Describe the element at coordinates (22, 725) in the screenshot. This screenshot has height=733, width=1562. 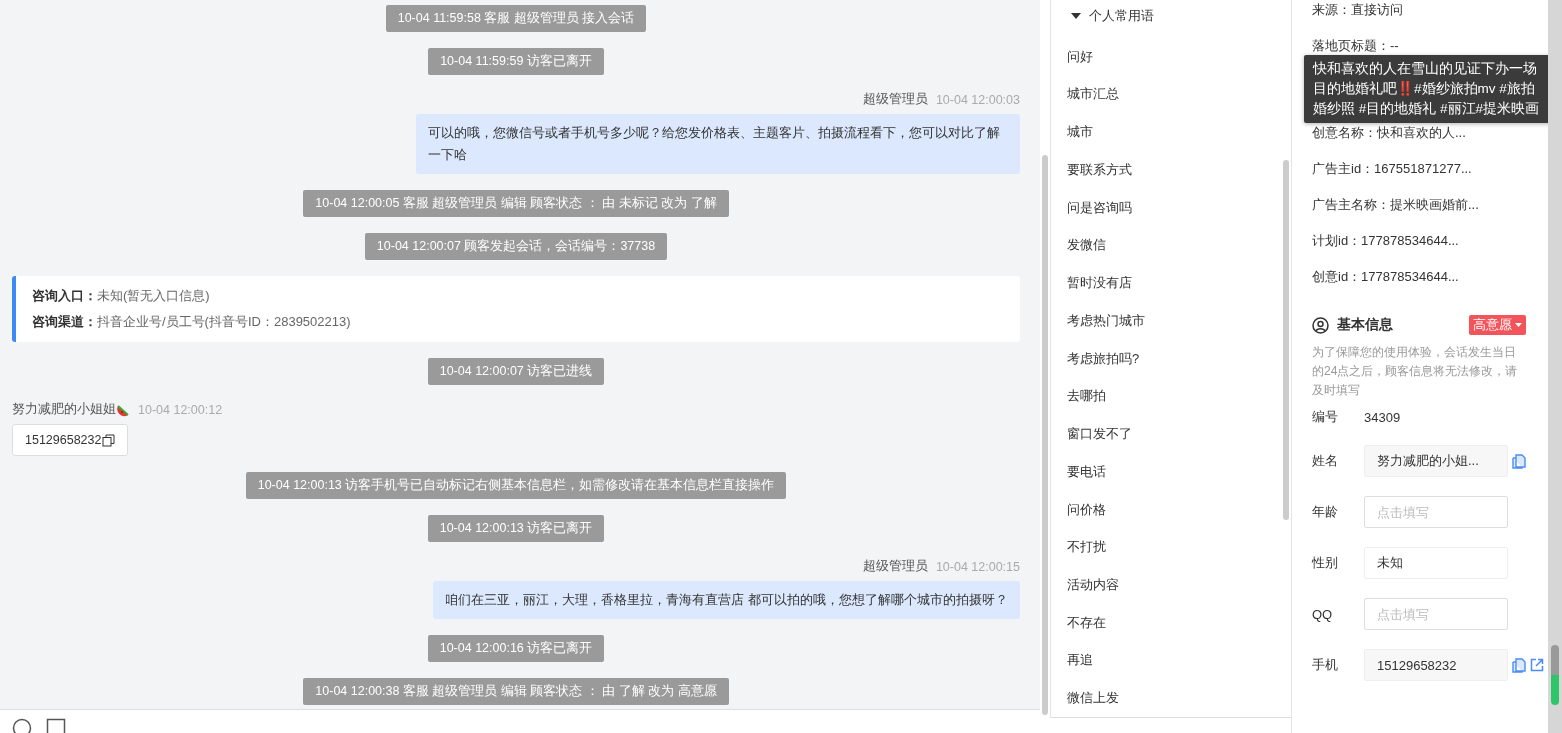
I see `smiley-icon` at that location.